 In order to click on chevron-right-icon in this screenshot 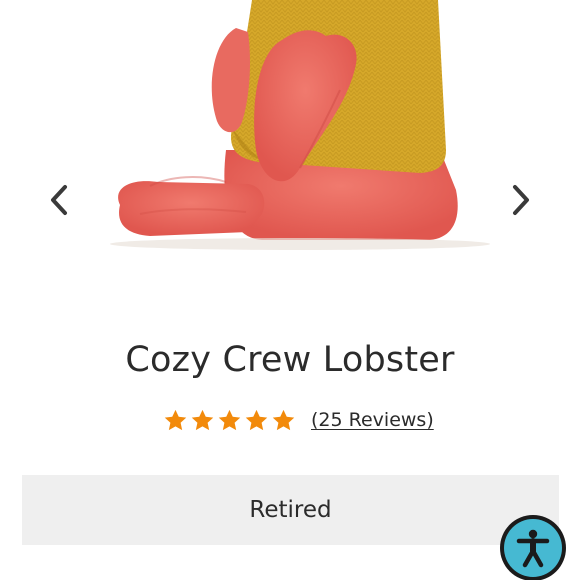, I will do `click(521, 200)`.